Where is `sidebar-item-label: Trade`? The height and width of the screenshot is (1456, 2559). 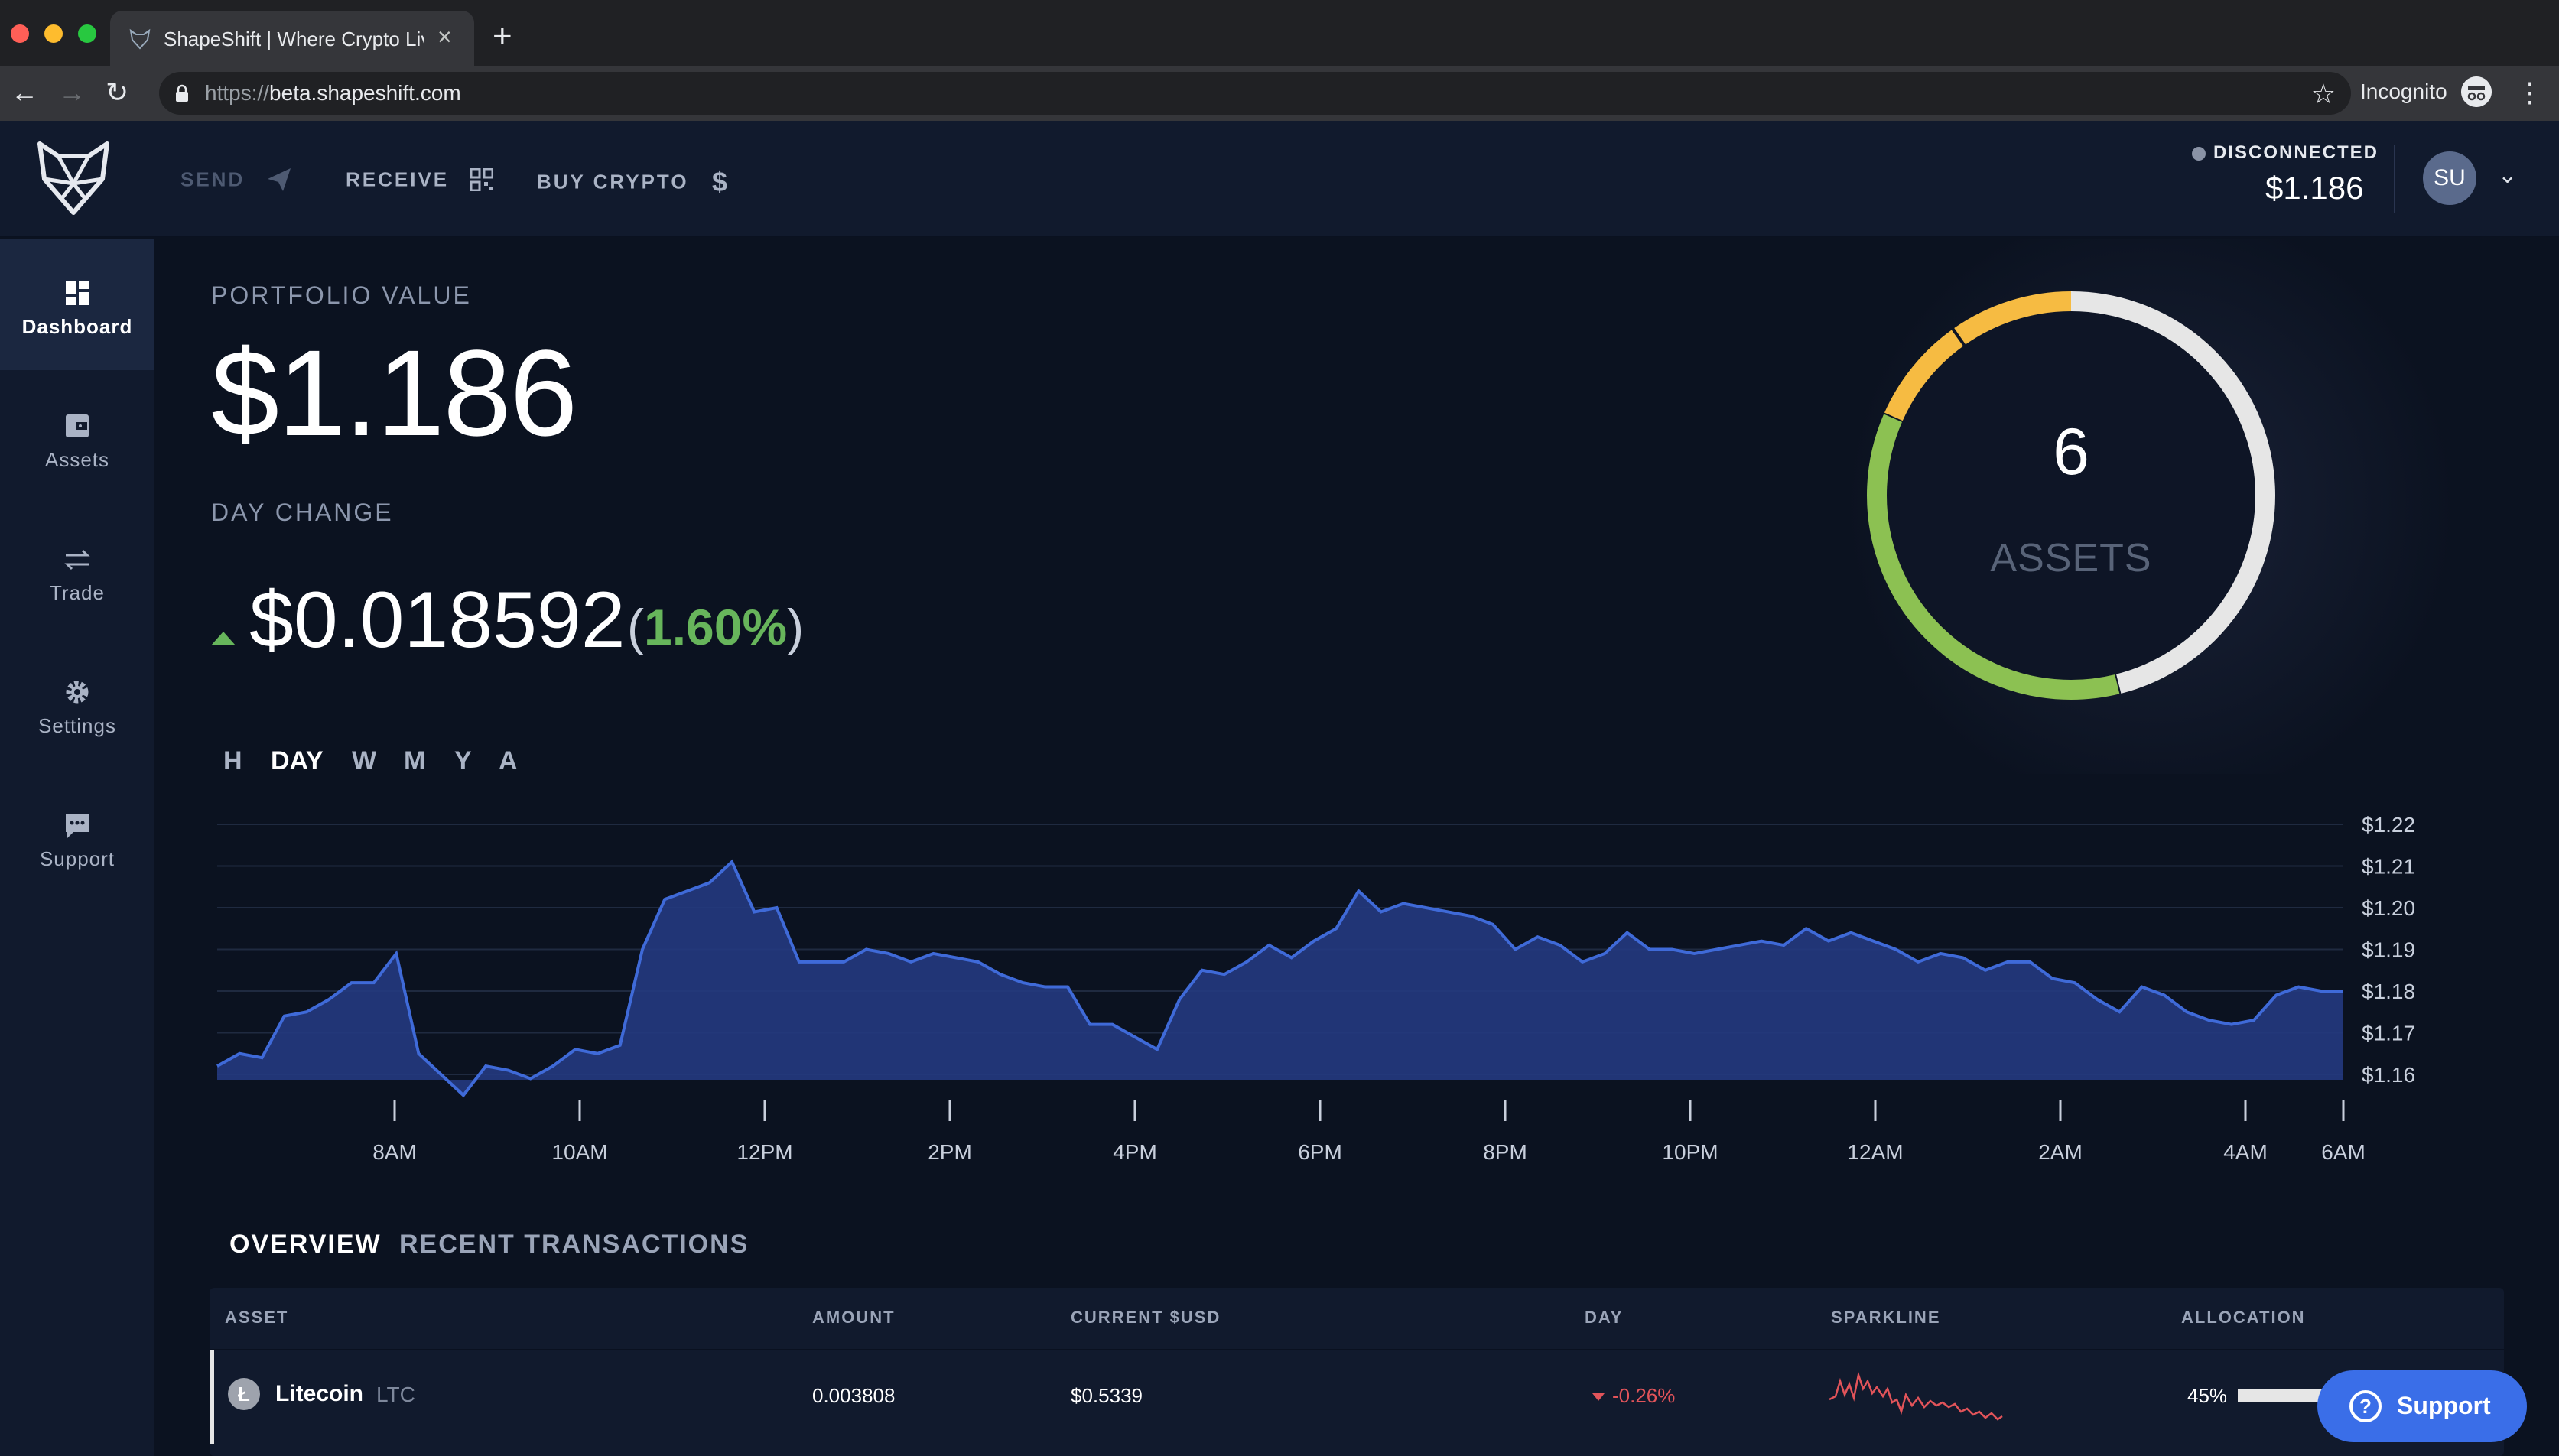
sidebar-item-label: Trade is located at coordinates (78, 592).